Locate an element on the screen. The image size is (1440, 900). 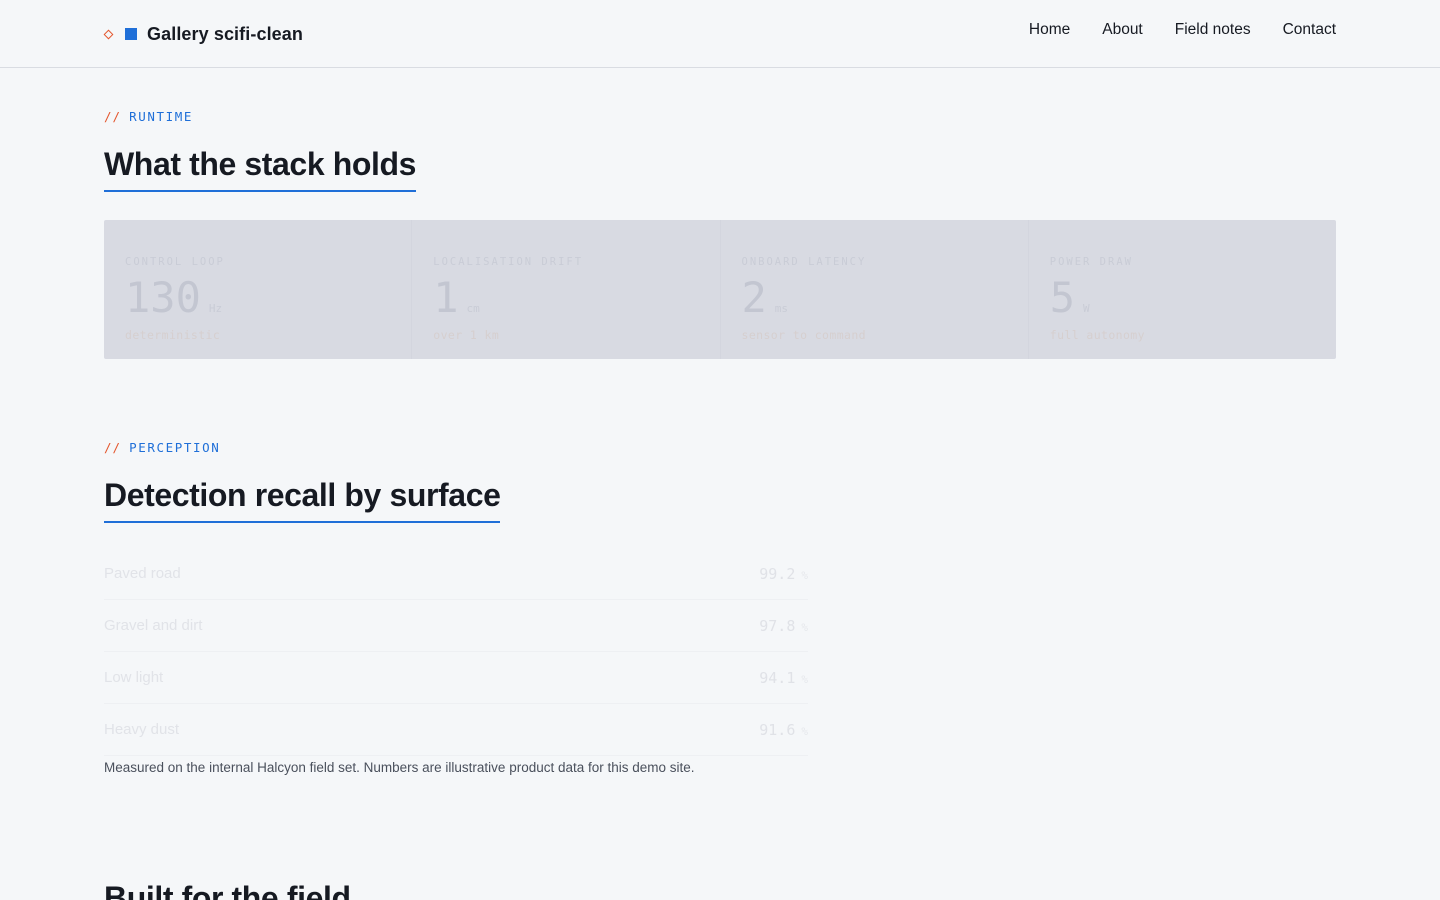
surface-name: Low light is located at coordinates (134, 677).